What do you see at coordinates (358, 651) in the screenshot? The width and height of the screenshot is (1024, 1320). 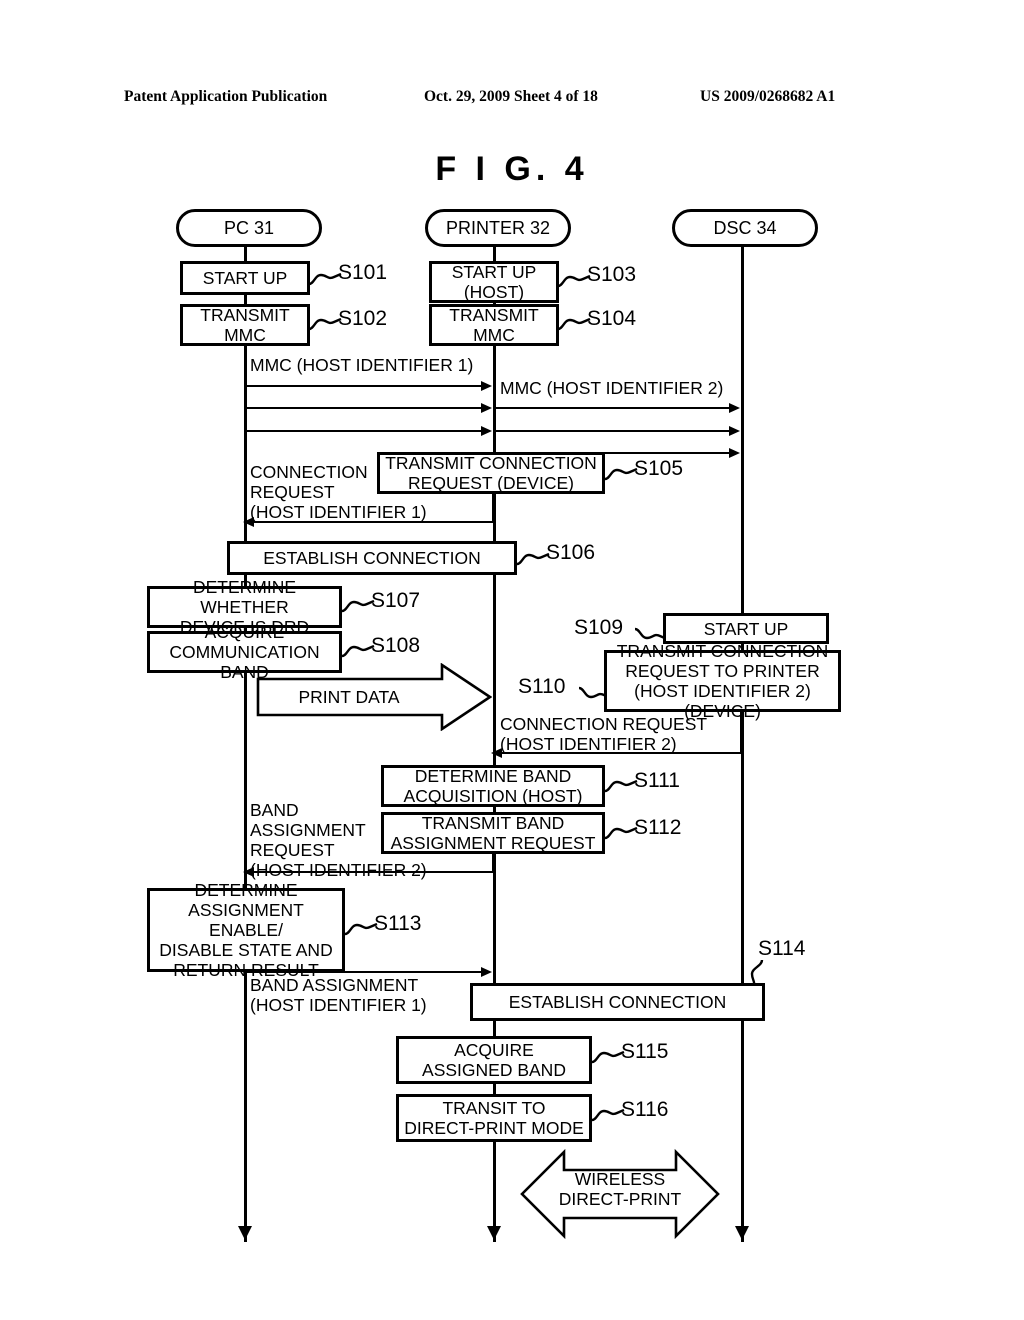 I see `squiggle-S108` at bounding box center [358, 651].